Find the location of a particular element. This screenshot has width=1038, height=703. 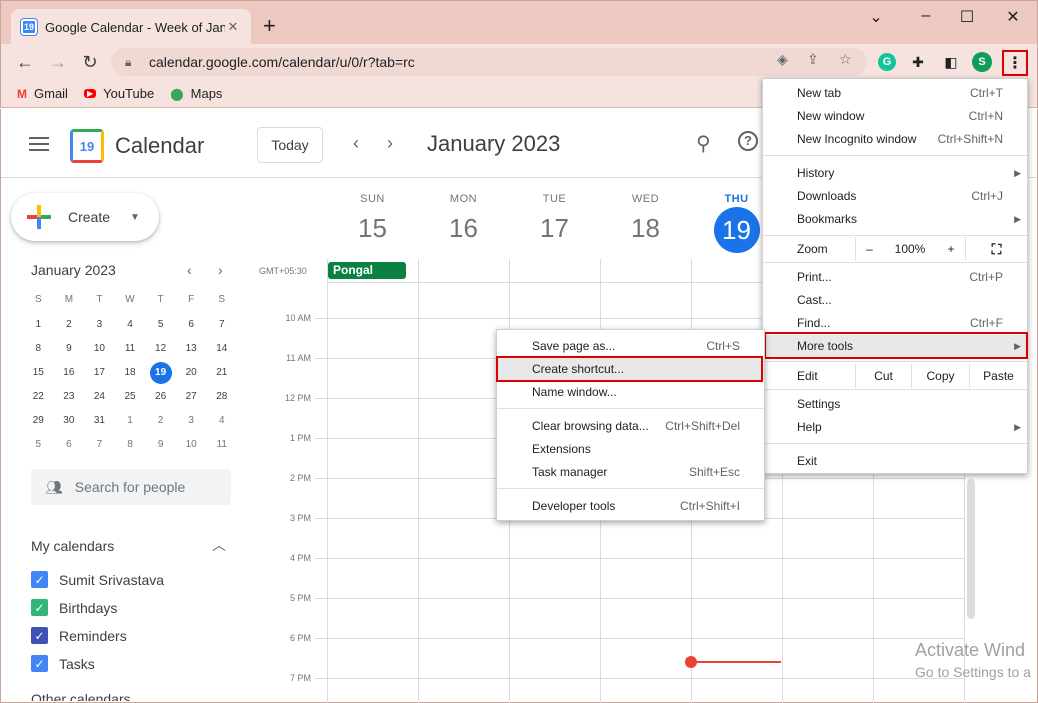

new-tab-icon: + is located at coordinates (269, 26).